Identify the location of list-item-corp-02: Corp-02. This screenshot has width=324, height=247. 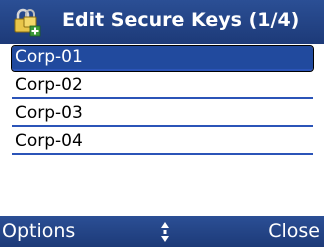
(162, 86).